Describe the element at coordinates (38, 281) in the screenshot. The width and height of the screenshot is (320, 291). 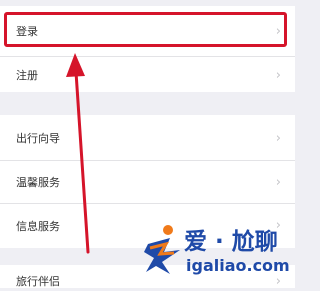
I see `menu-item-label: 旅行伴侣` at that location.